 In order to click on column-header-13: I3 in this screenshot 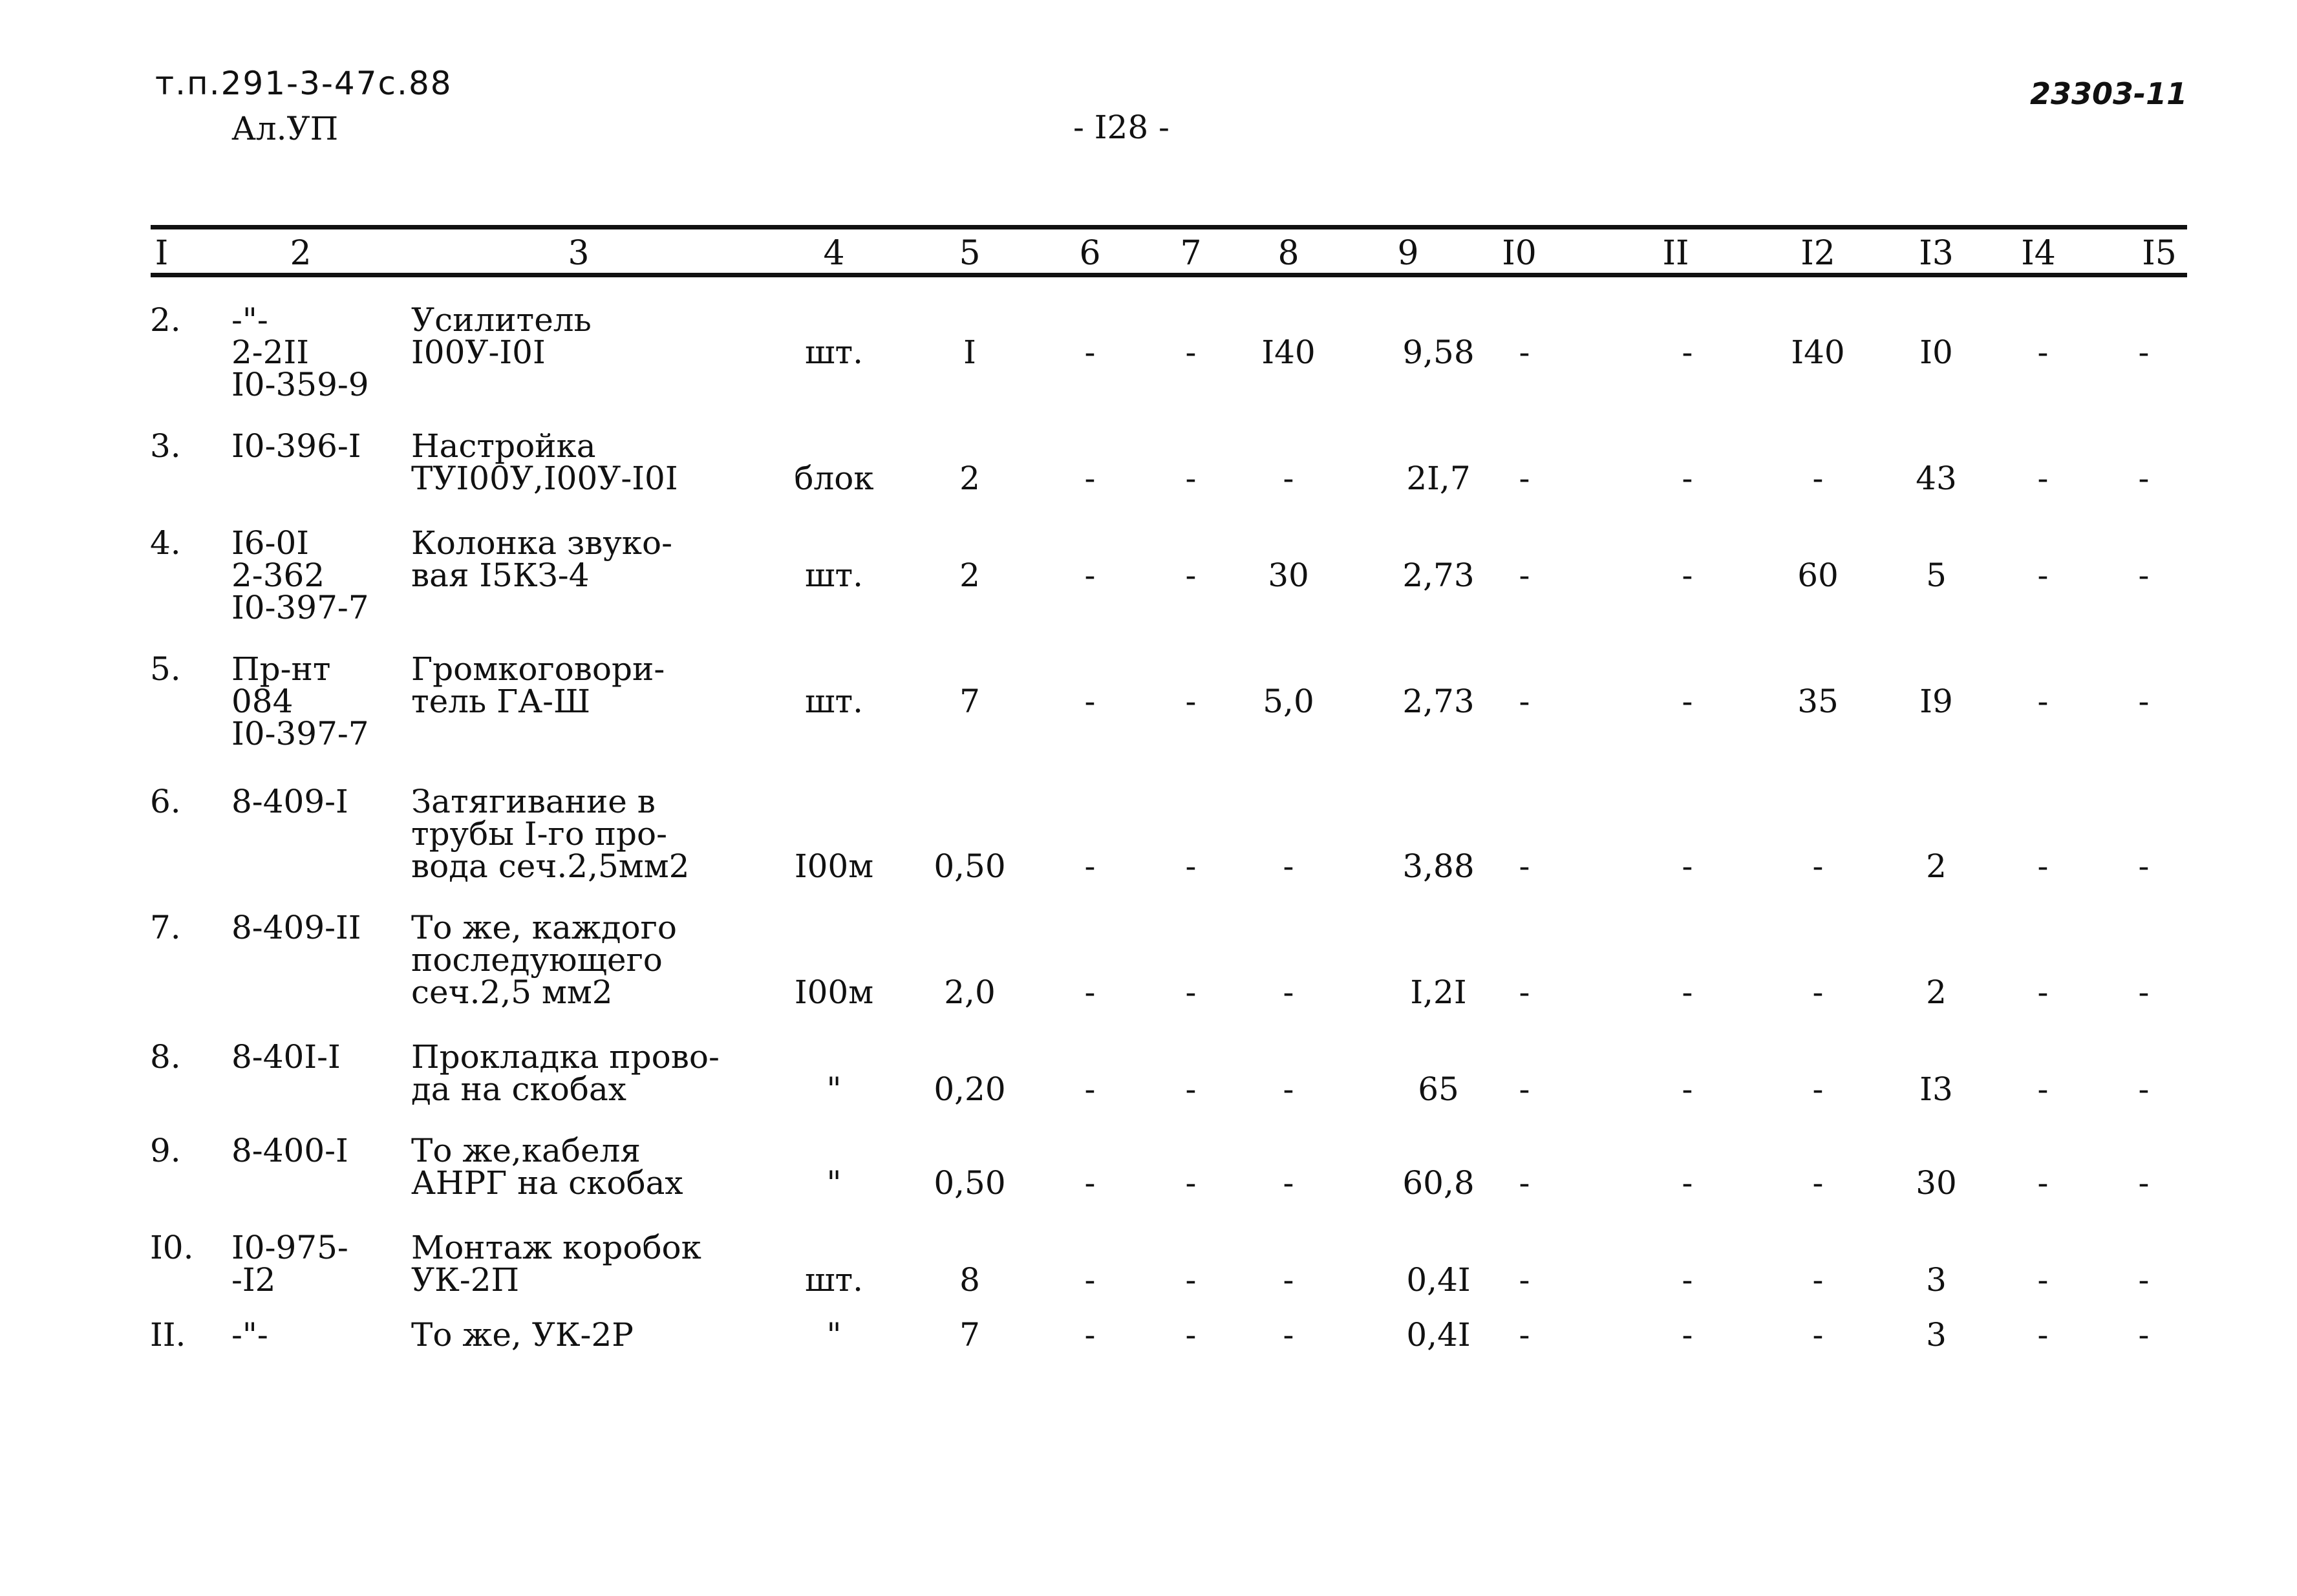, I will do `click(1937, 254)`.